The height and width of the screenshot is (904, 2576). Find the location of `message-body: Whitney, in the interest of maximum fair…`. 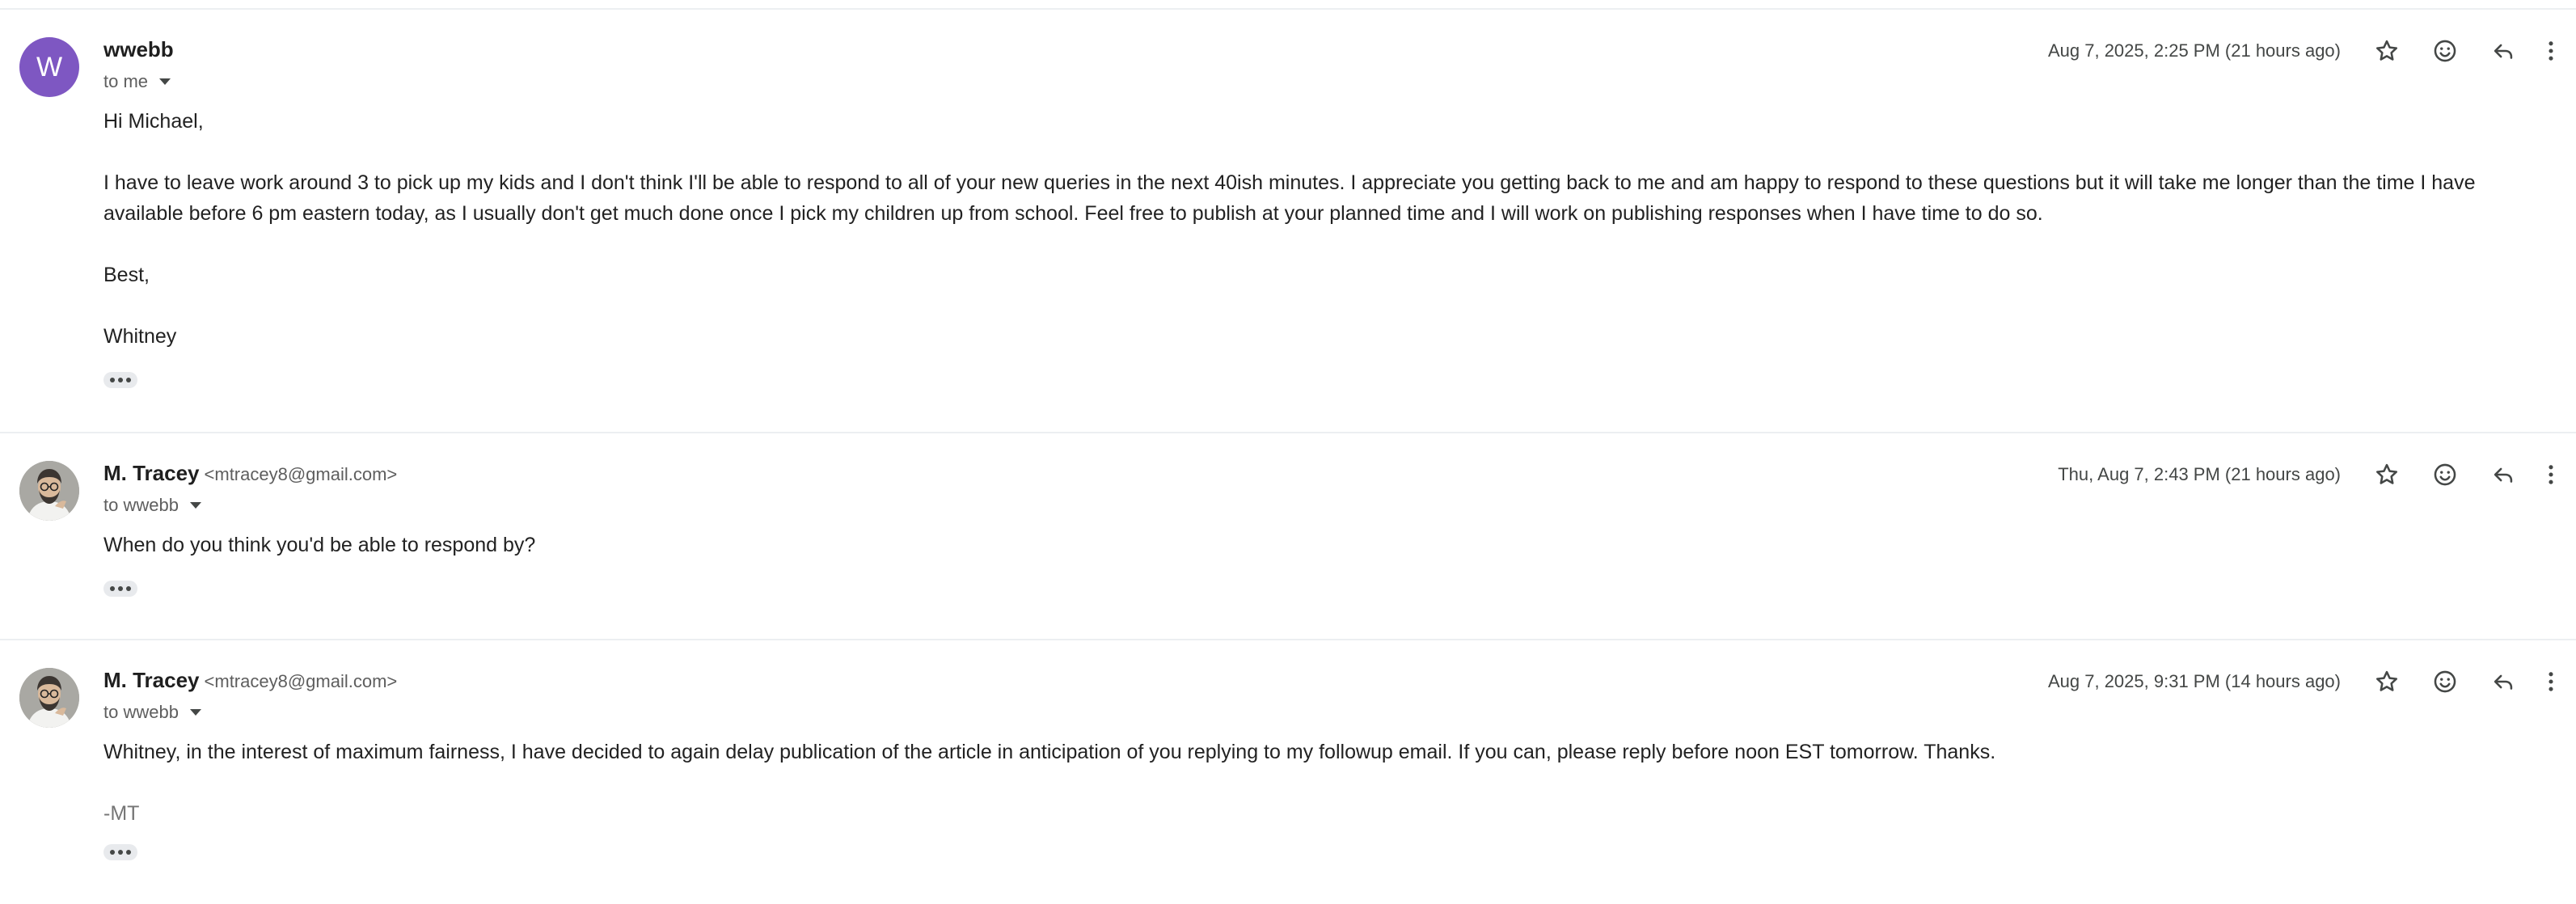

message-body: Whitney, in the interest of maximum fair… is located at coordinates (1316, 783).